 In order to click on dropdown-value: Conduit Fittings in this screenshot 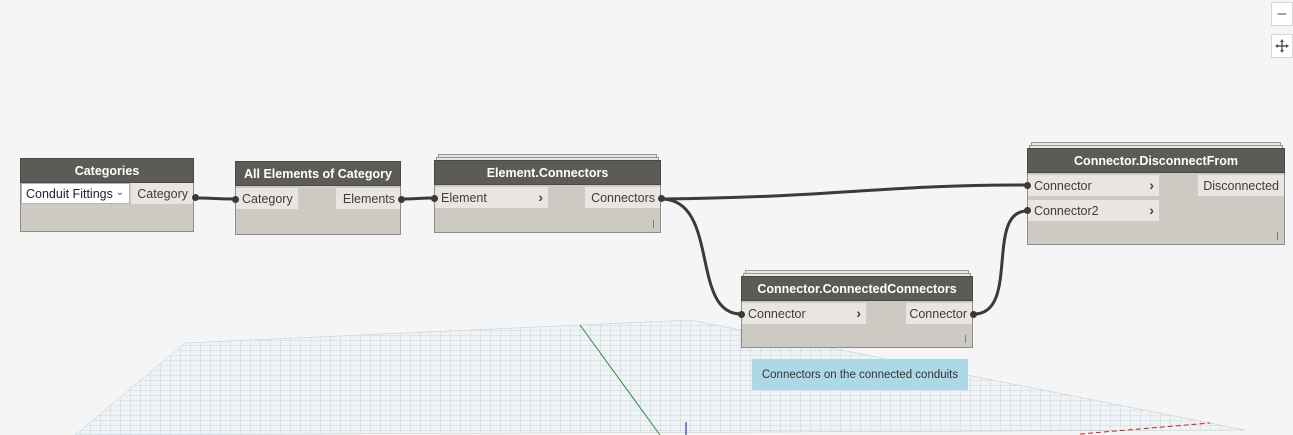, I will do `click(69, 193)`.